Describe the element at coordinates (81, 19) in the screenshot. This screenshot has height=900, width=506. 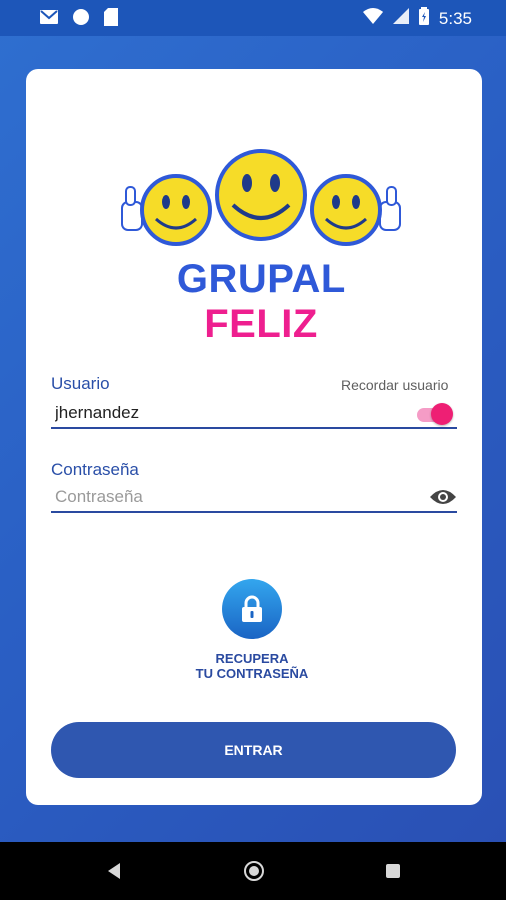
I see `sync-icon` at that location.